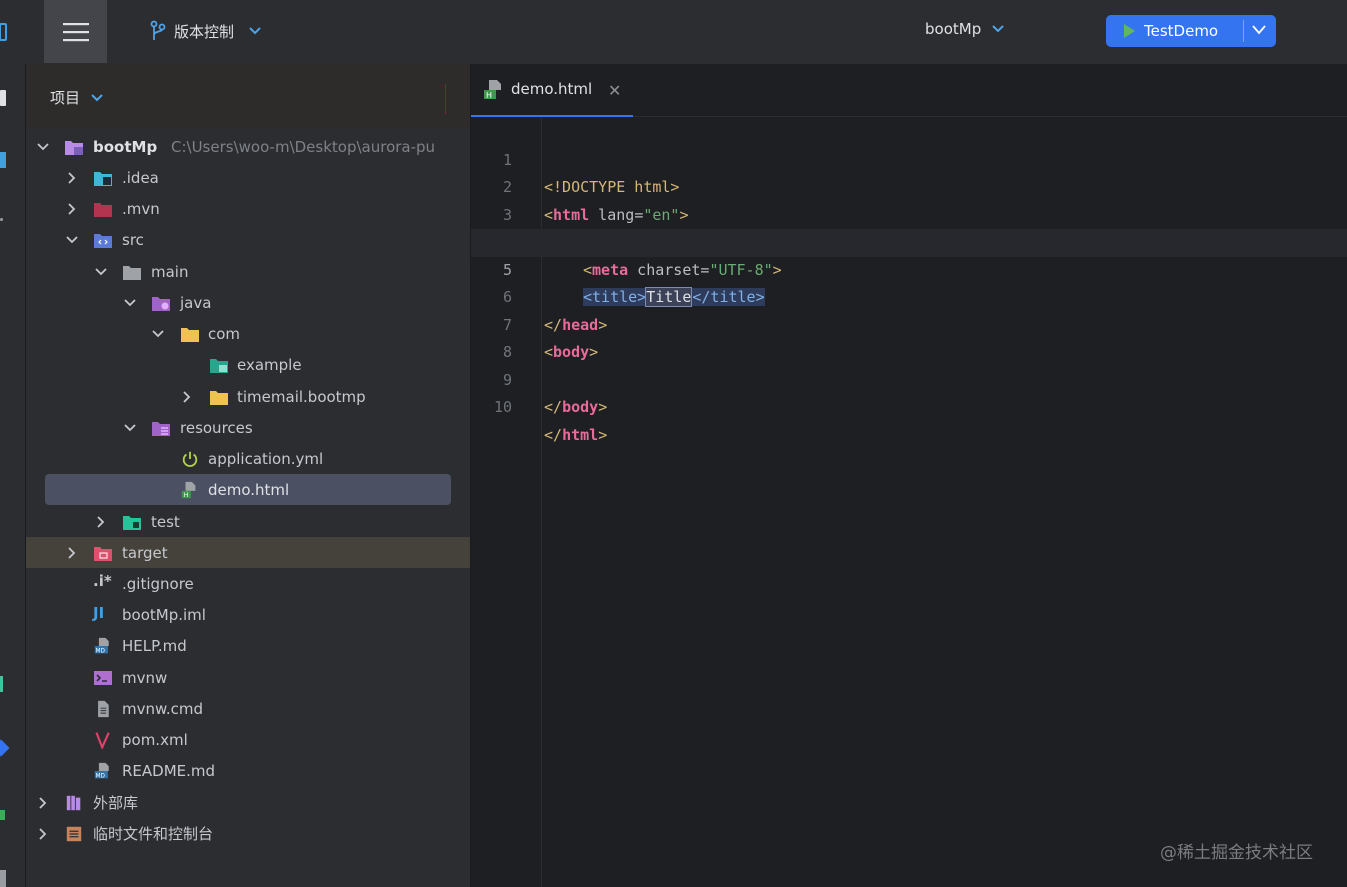 Image resolution: width=1347 pixels, height=887 pixels. Describe the element at coordinates (219, 397) in the screenshot. I see `package-folder-icon` at that location.